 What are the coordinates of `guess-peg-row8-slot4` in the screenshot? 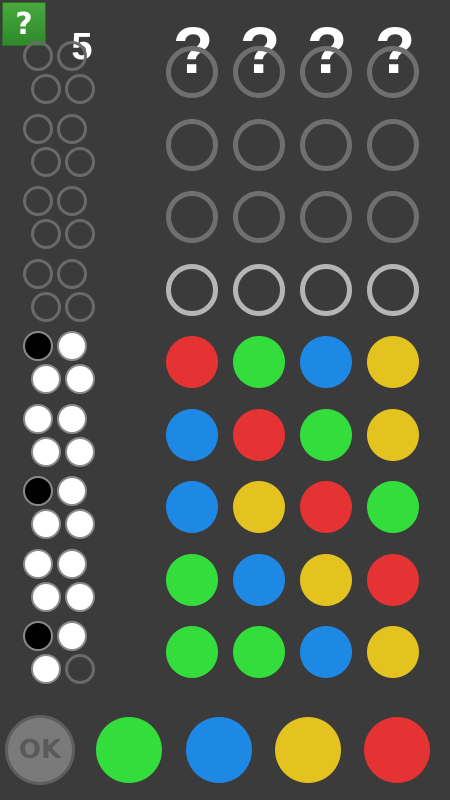 It's located at (393, 579).